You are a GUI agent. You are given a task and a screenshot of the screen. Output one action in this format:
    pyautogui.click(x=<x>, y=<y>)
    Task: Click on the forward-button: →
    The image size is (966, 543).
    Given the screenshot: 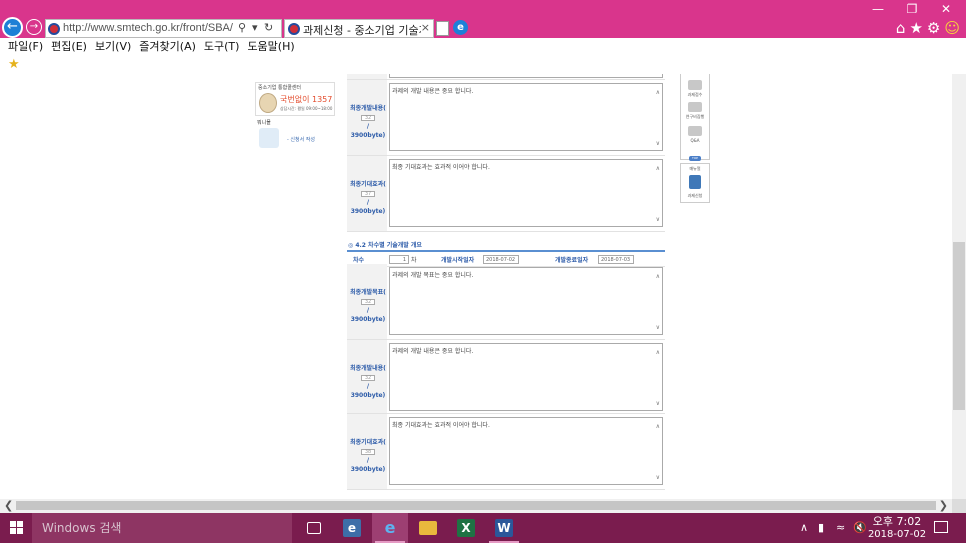 What is the action you would take?
    pyautogui.click(x=34, y=27)
    